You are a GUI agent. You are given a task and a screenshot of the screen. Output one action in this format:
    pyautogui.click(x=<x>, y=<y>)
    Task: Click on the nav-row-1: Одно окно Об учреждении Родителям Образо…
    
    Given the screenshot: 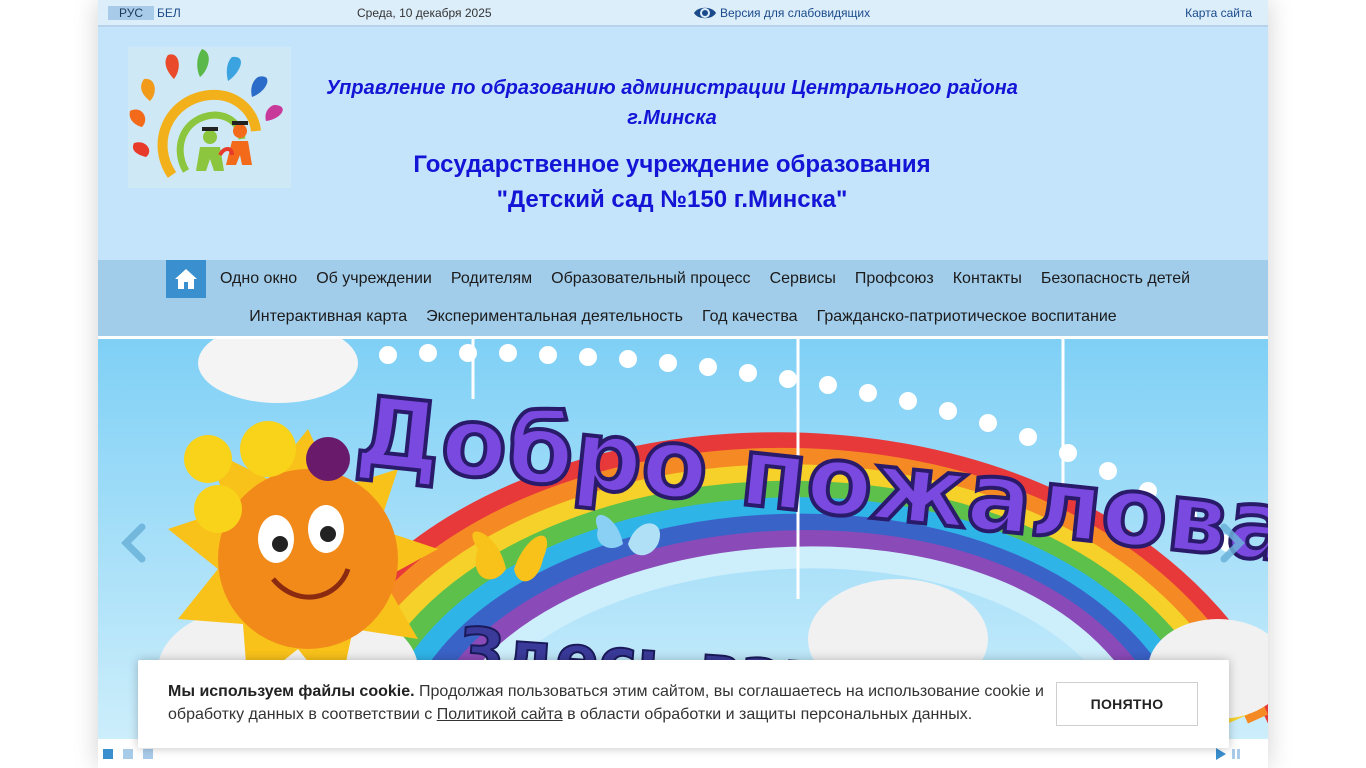 What is the action you would take?
    pyautogui.click(x=683, y=279)
    